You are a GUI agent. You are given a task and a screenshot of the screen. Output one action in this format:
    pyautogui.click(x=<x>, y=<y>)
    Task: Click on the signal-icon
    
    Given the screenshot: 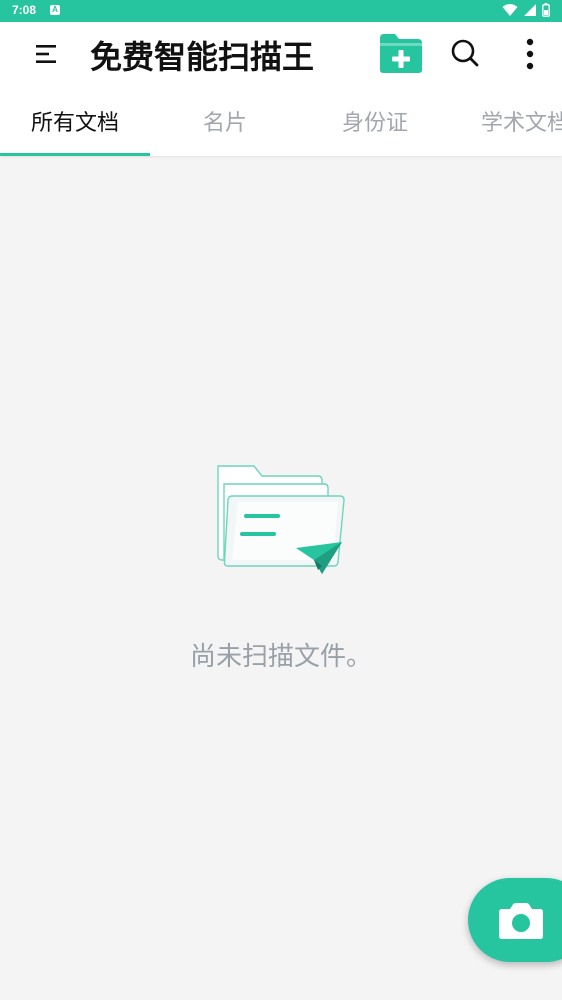 What is the action you would take?
    pyautogui.click(x=530, y=10)
    